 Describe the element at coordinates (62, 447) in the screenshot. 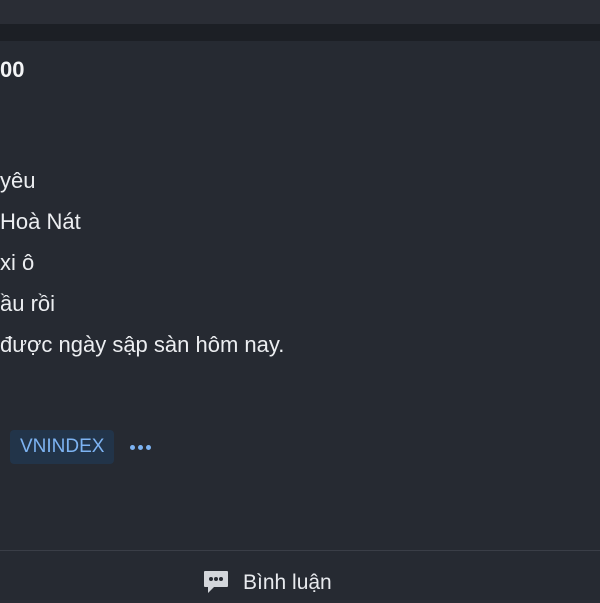

I see `tag-vnindex: VNINDEX` at that location.